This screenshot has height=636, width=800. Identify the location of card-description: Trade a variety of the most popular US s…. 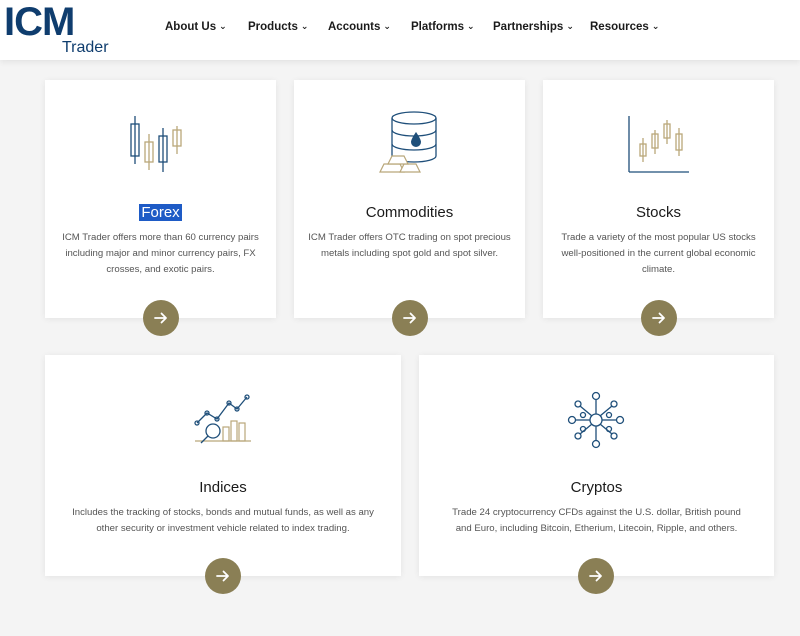
(658, 253).